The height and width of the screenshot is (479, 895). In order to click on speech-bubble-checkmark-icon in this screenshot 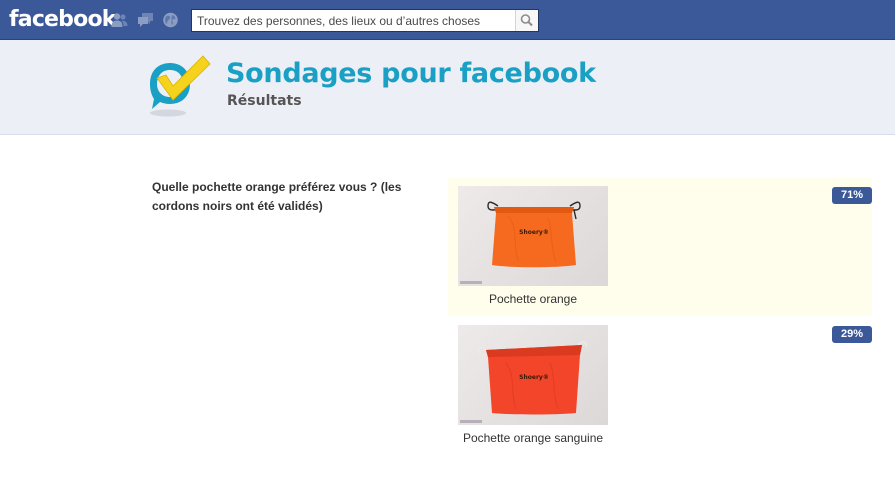, I will do `click(179, 90)`.